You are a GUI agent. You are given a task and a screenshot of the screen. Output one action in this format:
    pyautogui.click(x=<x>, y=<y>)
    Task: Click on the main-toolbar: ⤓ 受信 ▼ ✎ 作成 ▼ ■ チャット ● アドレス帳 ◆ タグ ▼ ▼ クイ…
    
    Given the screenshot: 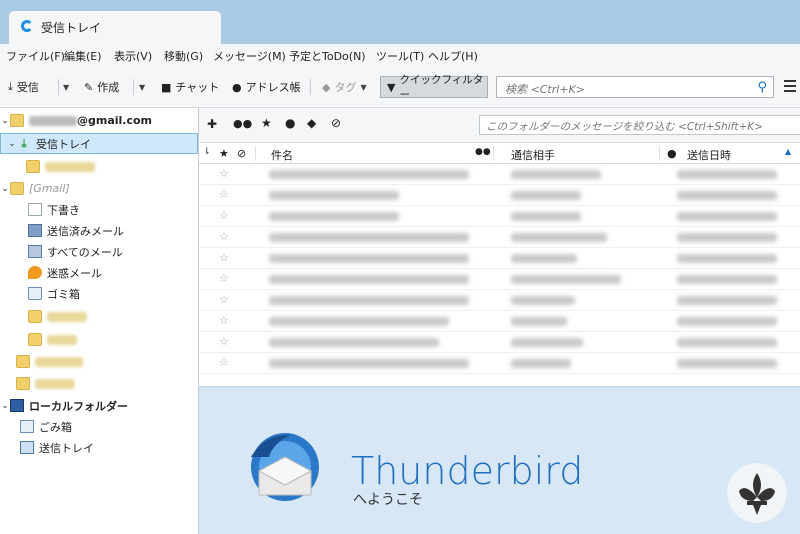 What is the action you would take?
    pyautogui.click(x=400, y=87)
    